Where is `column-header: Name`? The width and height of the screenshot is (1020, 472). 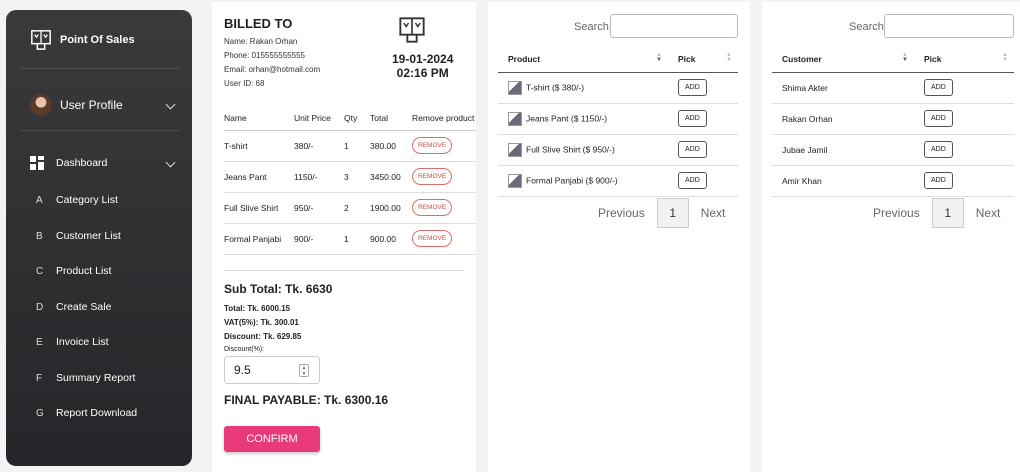
column-header: Name is located at coordinates (259, 118).